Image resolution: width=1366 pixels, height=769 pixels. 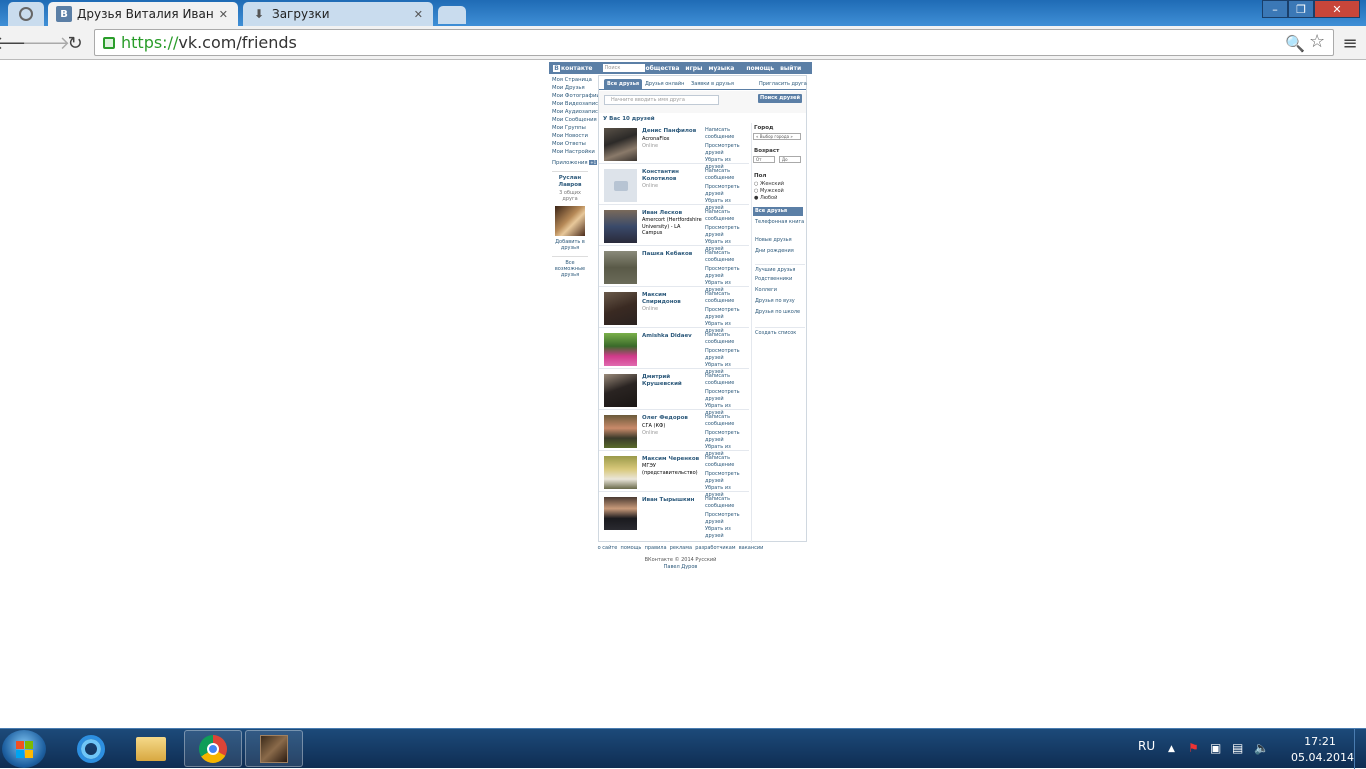 What do you see at coordinates (623, 68) in the screenshot?
I see `vk-search-input: Поиск` at bounding box center [623, 68].